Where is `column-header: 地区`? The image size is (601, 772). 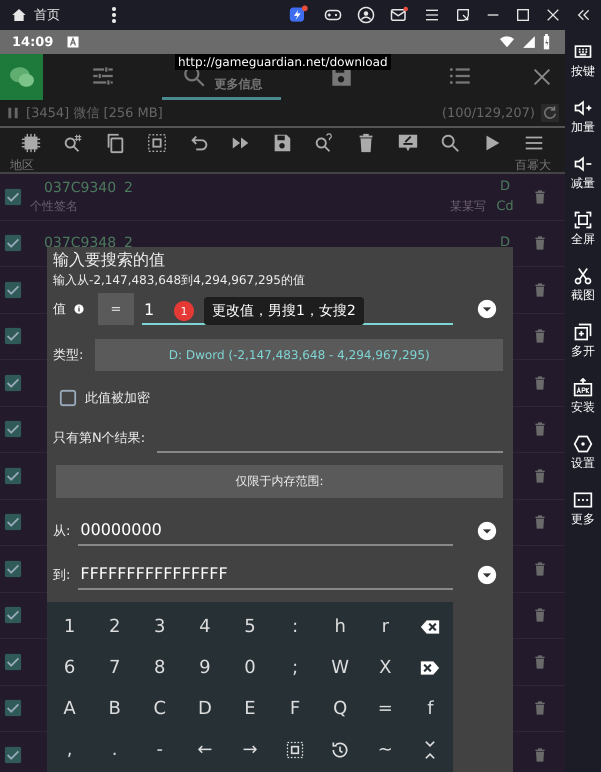
column-header: 地区 is located at coordinates (22, 165).